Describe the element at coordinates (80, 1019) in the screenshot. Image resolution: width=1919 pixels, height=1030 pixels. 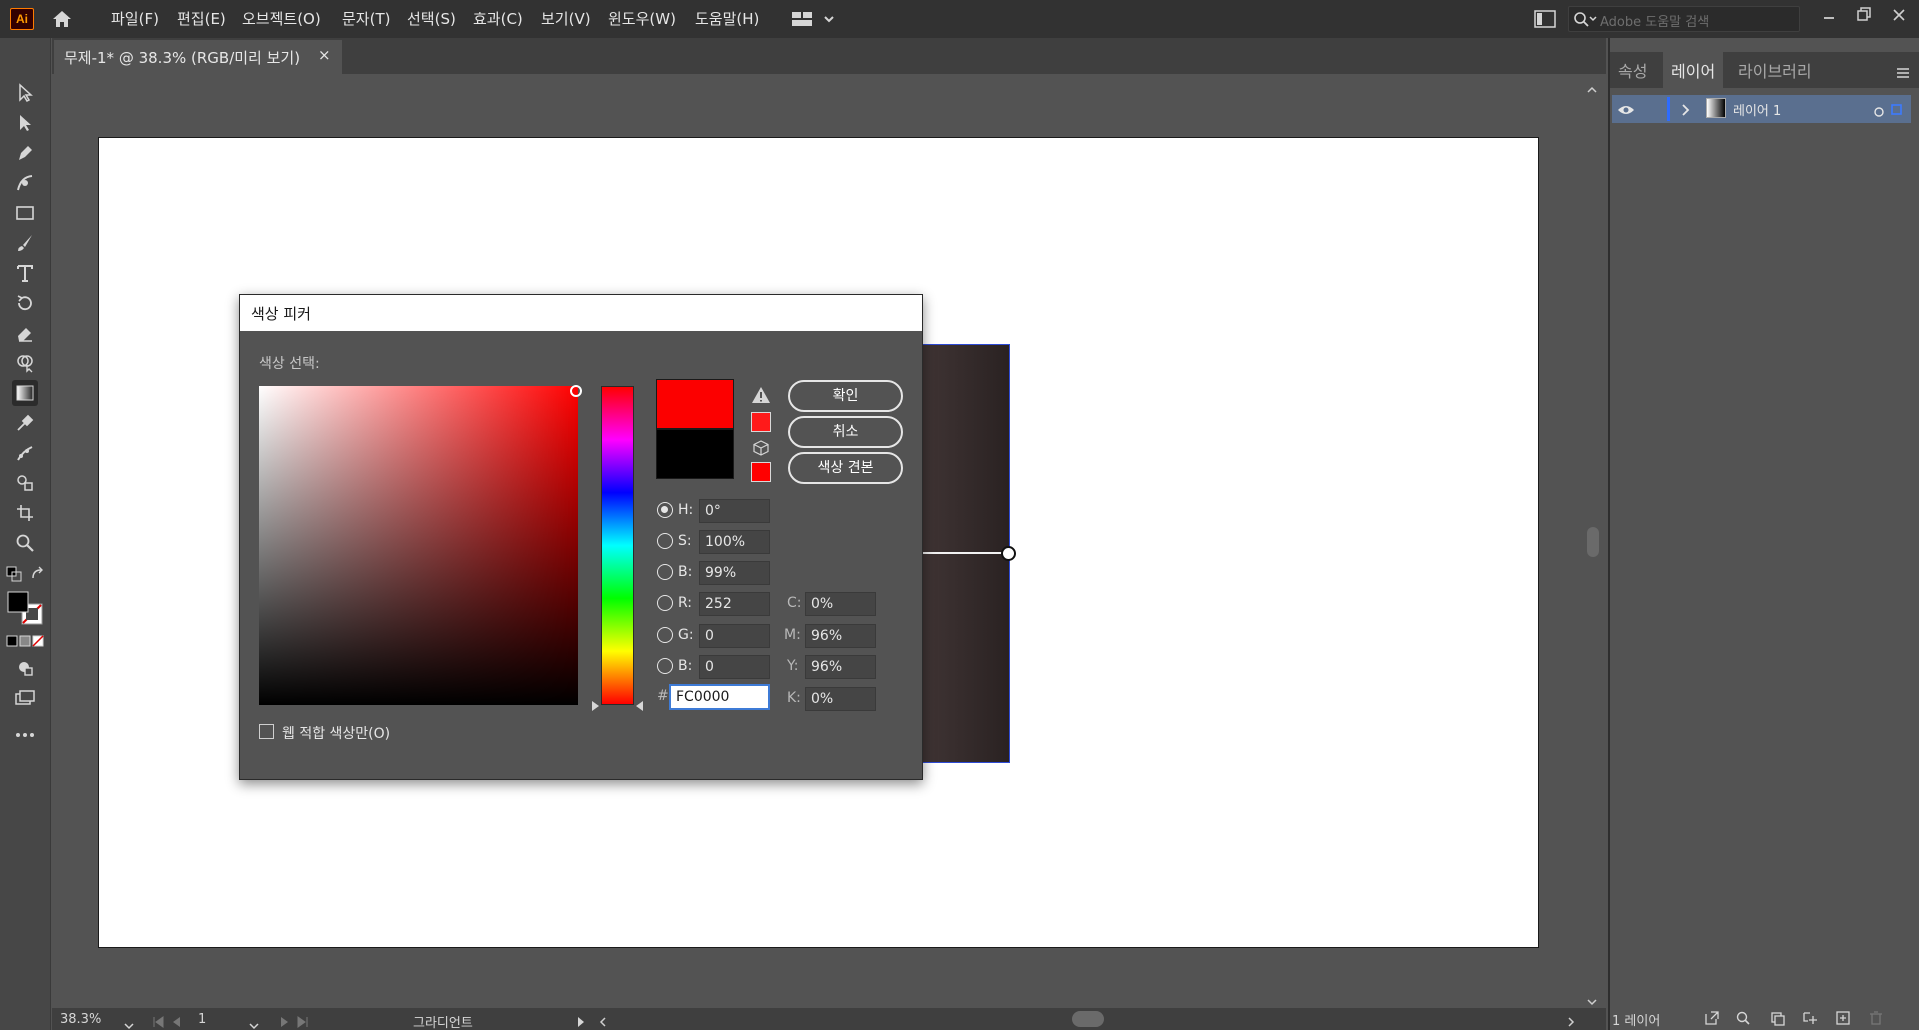
I see `zoom-level: 38.3%` at that location.